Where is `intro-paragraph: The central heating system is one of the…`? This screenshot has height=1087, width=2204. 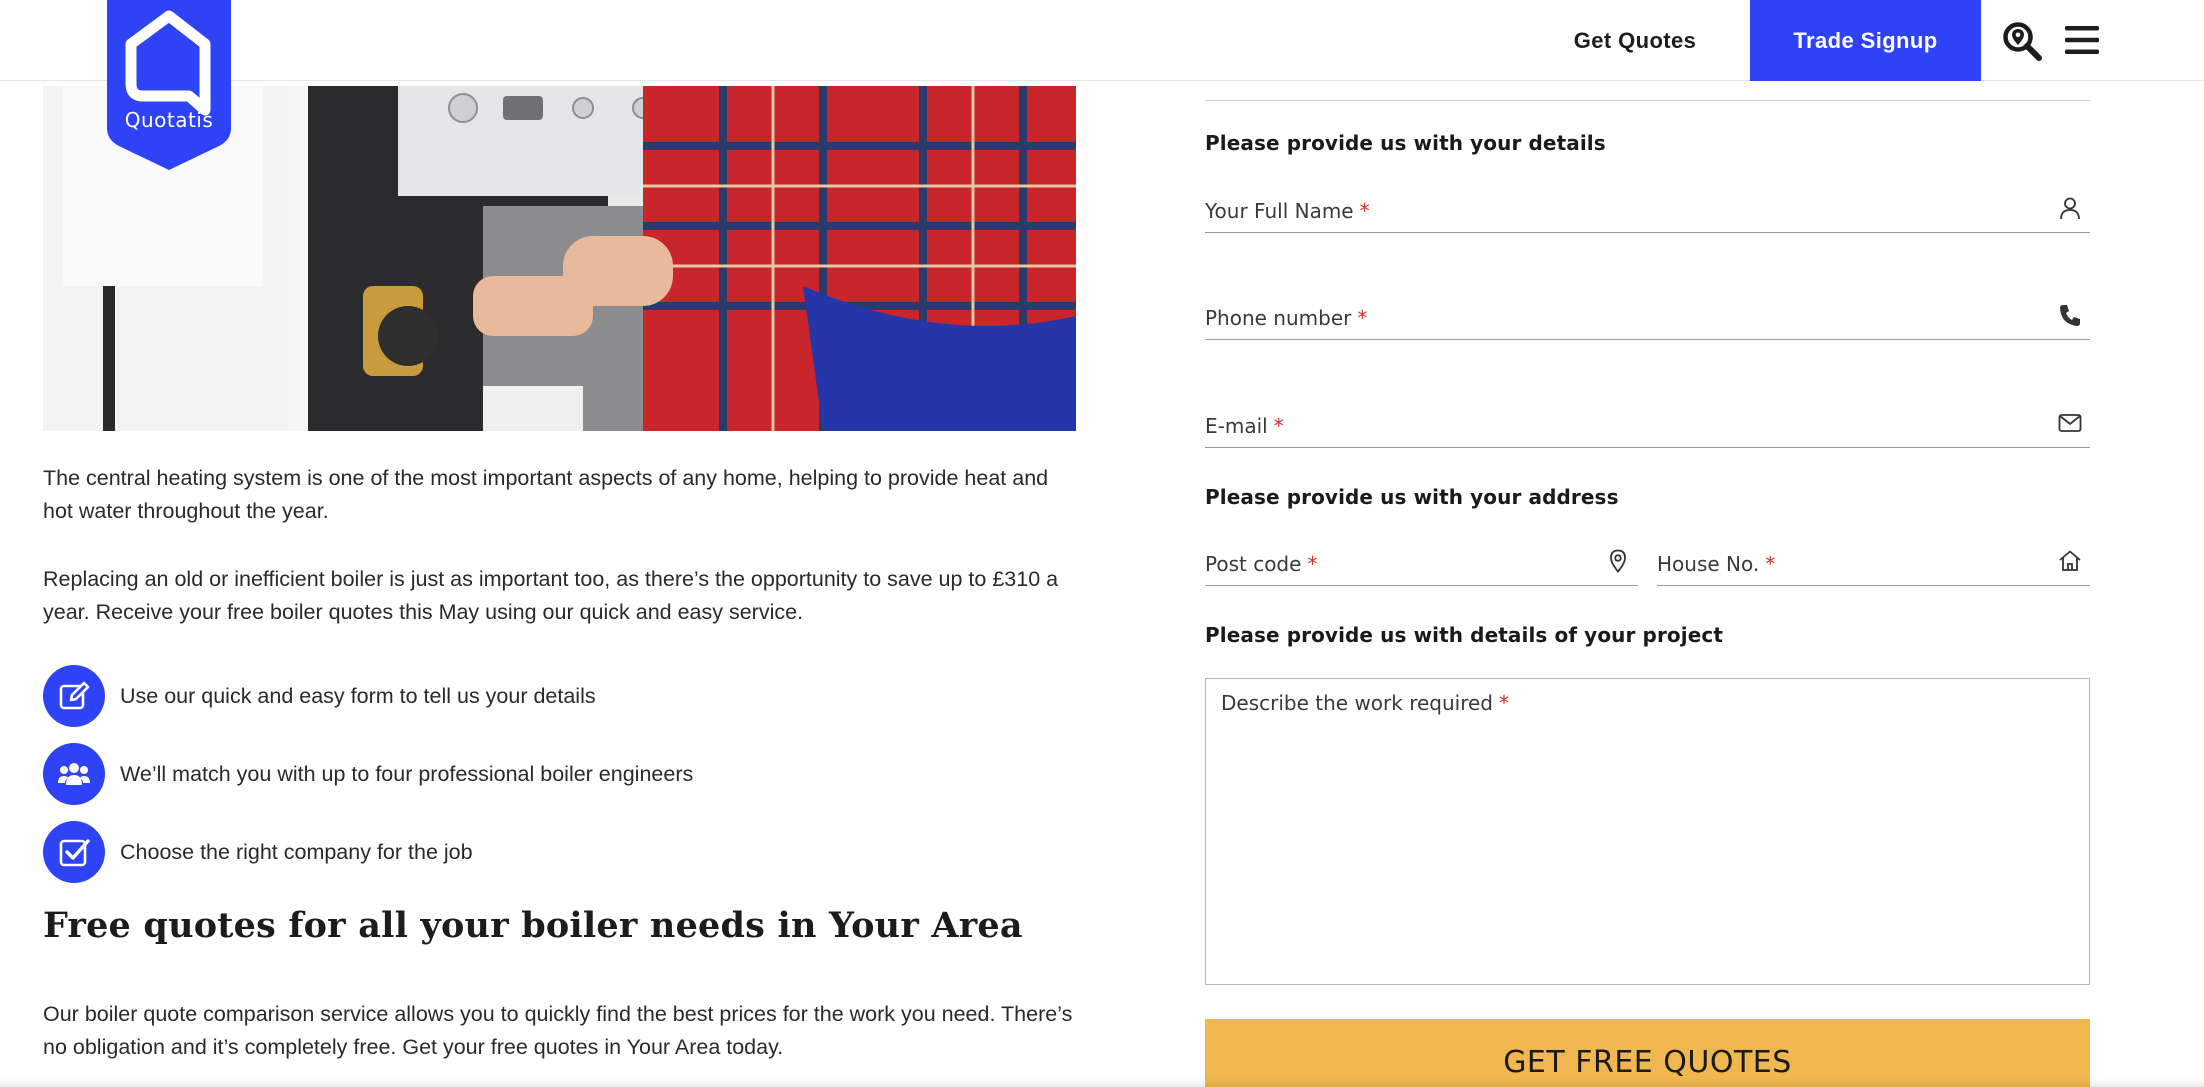 intro-paragraph: The central heating system is one of the… is located at coordinates (546, 494).